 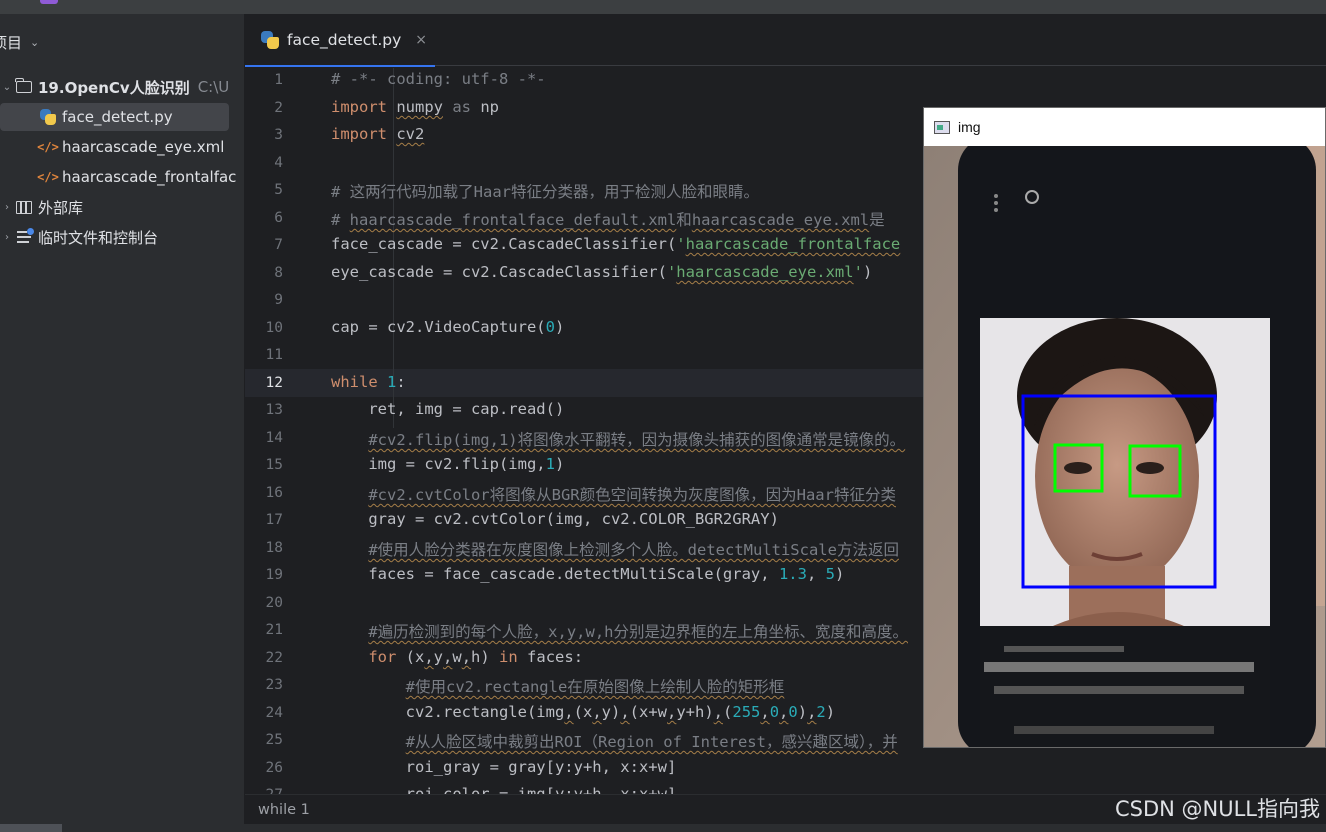 I want to click on scratches-icon, so click(x=24, y=235).